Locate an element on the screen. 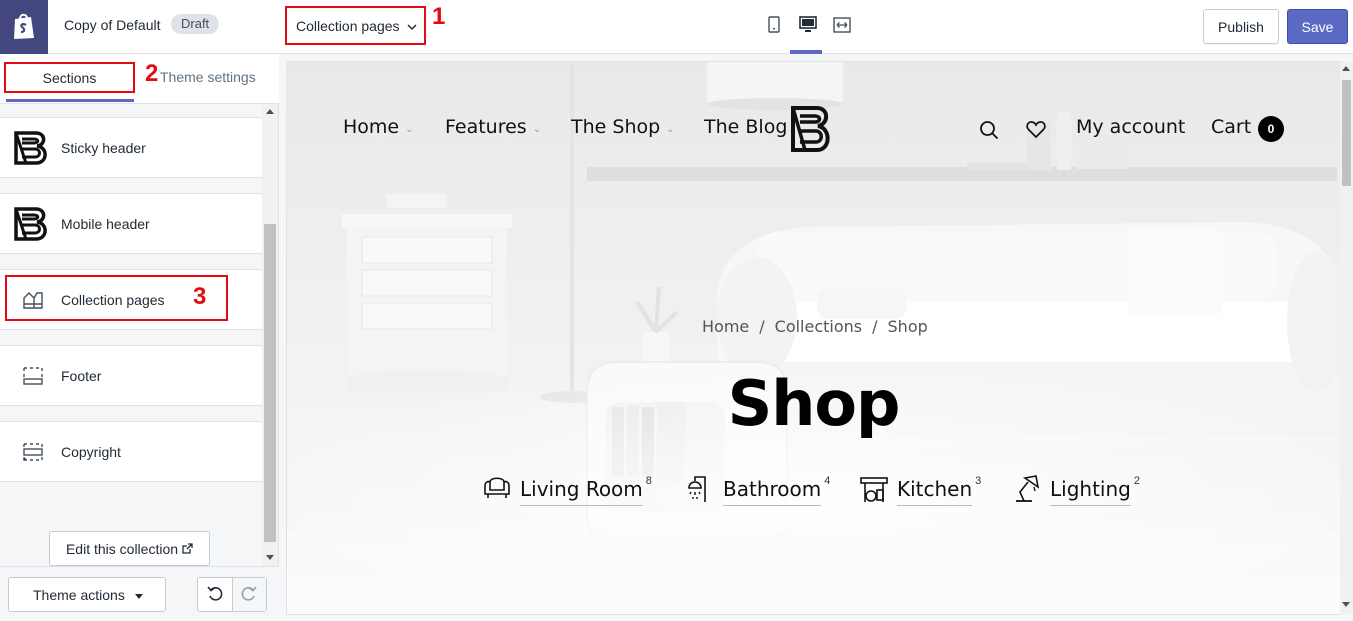 Image resolution: width=1353 pixels, height=621 pixels. section-item-sticky-header: Sticky header is located at coordinates (131, 147).